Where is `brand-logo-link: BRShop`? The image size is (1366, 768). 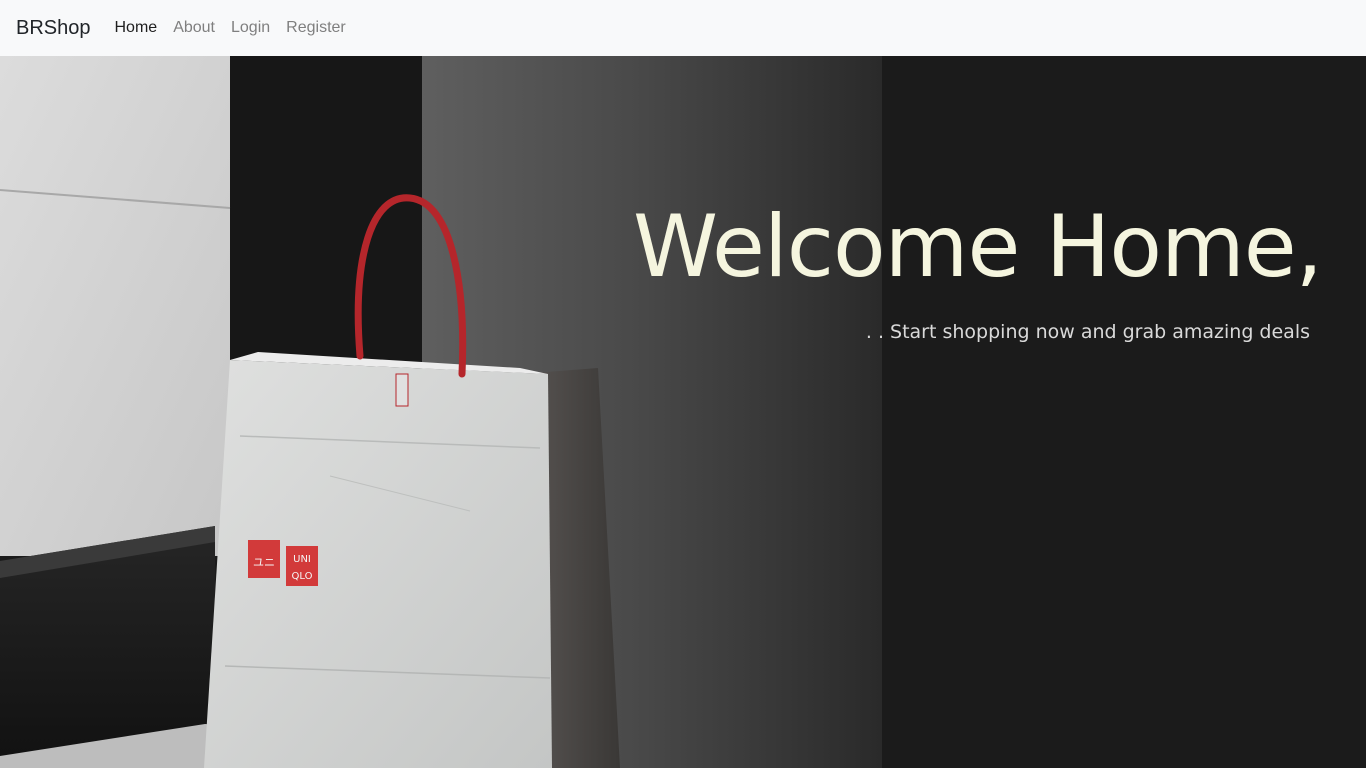
brand-logo-link: BRShop is located at coordinates (53, 28).